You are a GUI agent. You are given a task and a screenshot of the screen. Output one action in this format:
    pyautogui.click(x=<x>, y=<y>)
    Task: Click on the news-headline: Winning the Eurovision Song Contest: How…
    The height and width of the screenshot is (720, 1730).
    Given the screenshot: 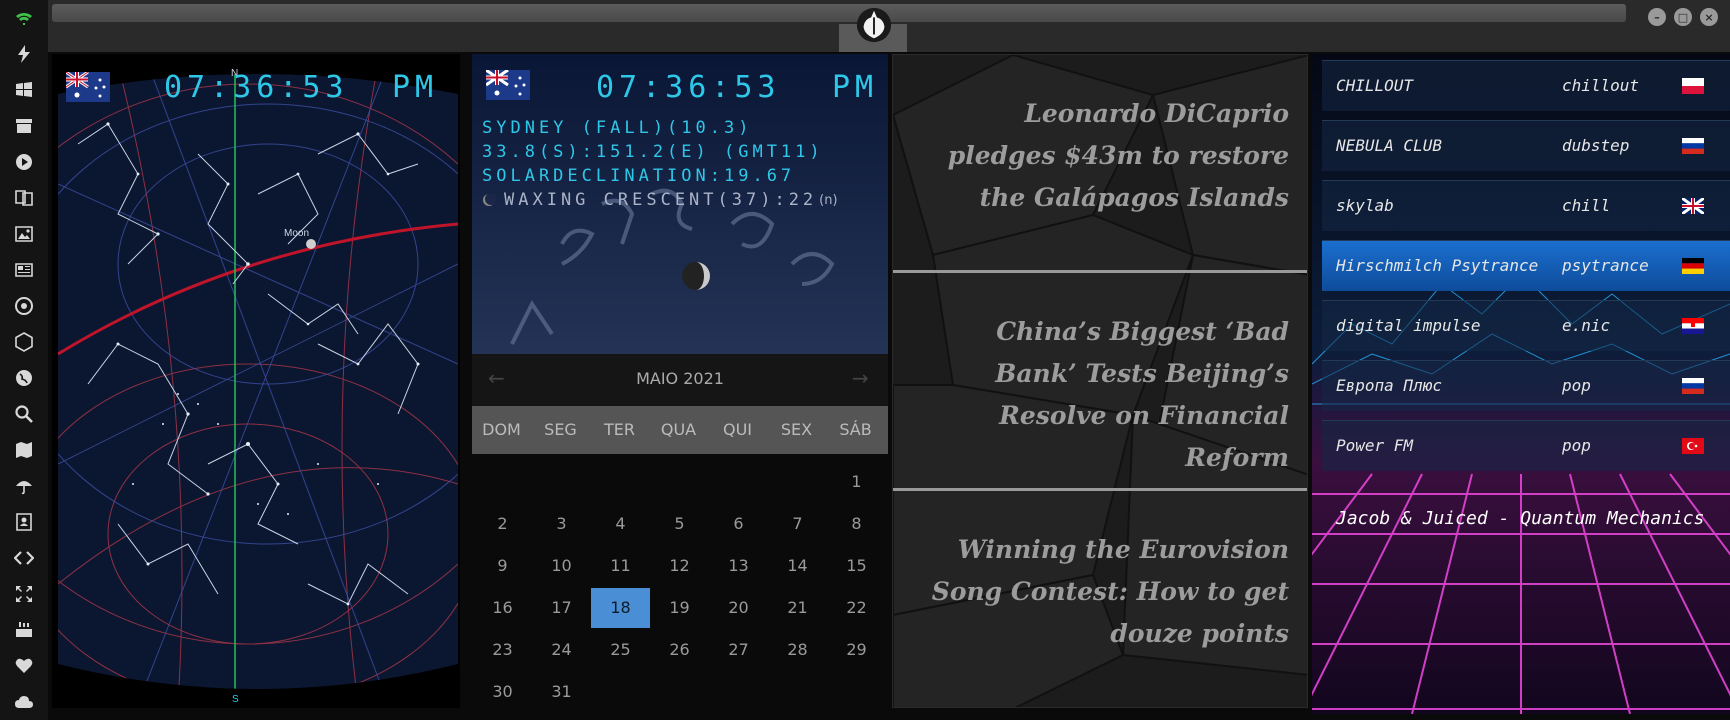 What is the action you would take?
    pyautogui.click(x=1104, y=592)
    